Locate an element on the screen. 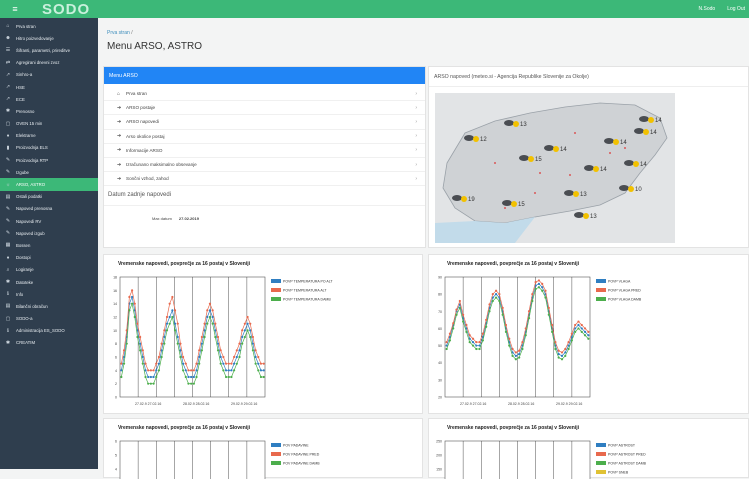 The height and width of the screenshot is (479, 749). sidebar-item-26: ✱ CREATIM is located at coordinates (49, 343).